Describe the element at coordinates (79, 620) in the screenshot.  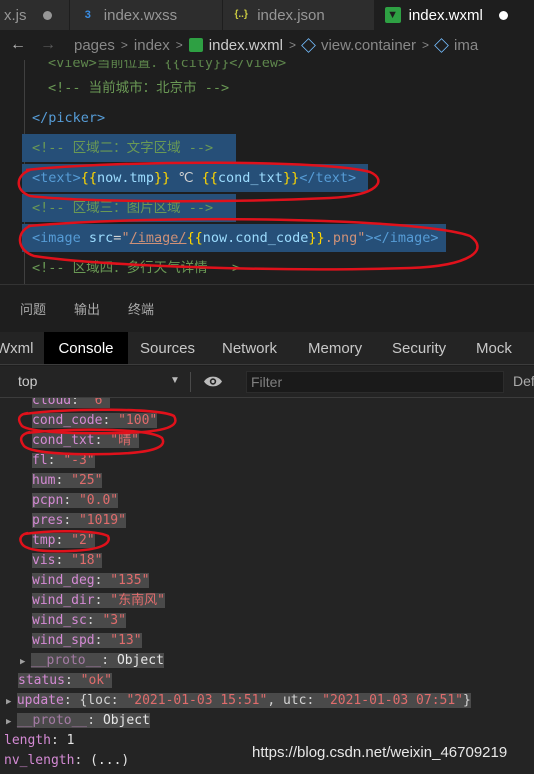
I see `console-property-row: wind_sc: "3"` at that location.